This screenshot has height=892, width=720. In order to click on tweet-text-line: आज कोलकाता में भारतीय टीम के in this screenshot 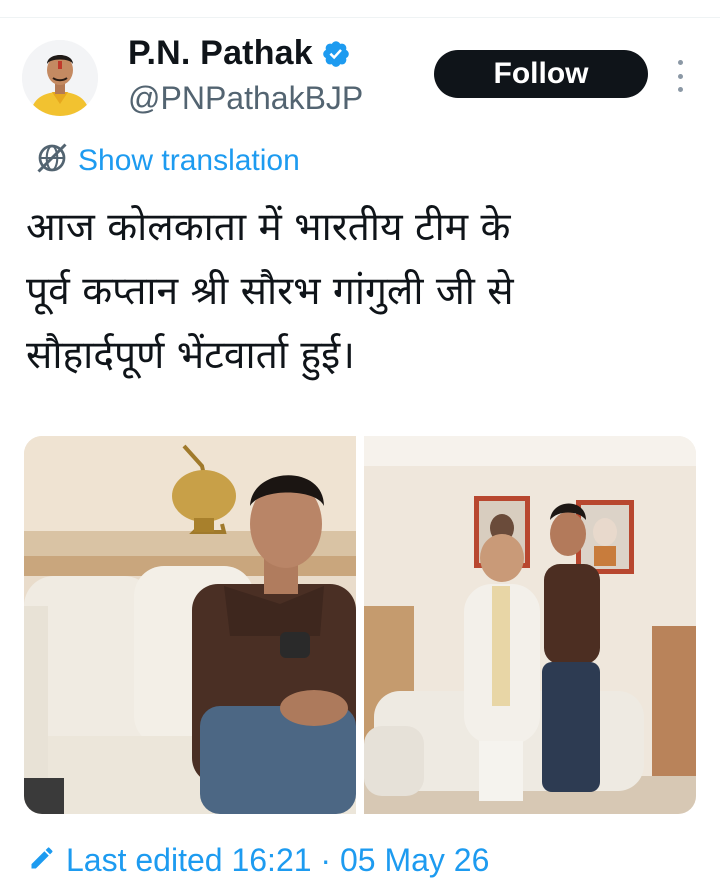, I will do `click(268, 227)`.